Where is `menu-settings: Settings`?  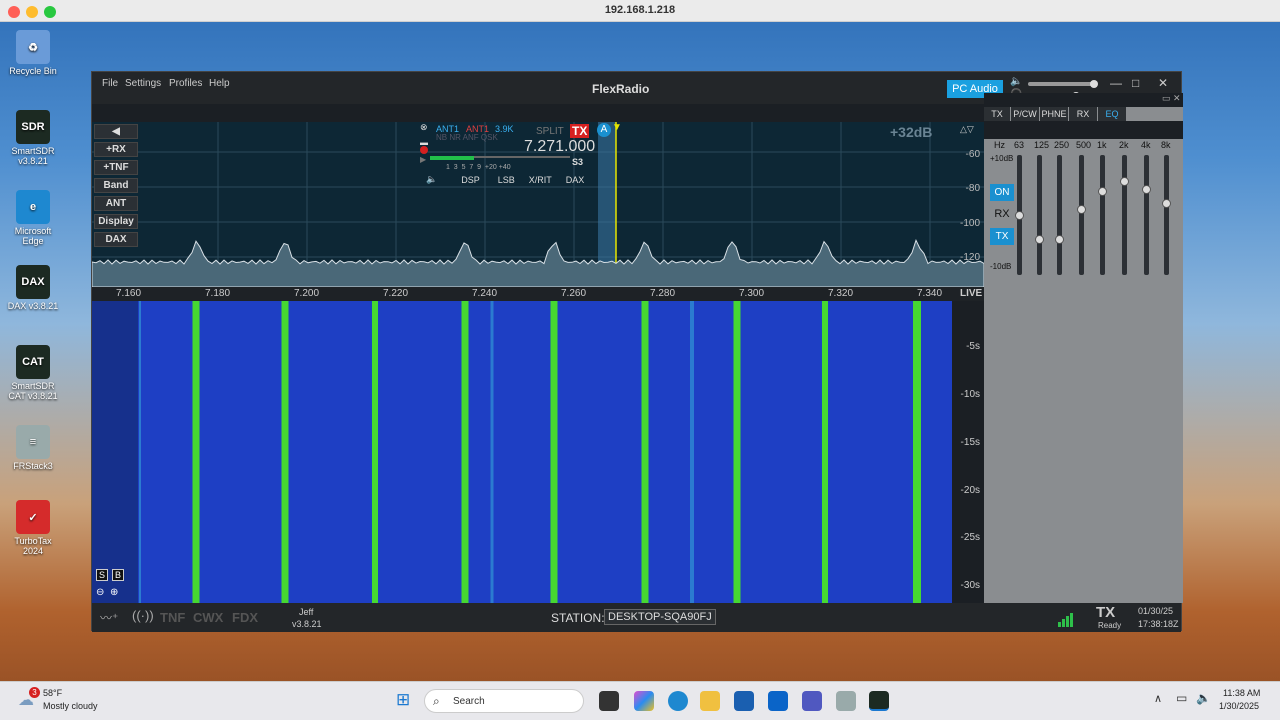 menu-settings: Settings is located at coordinates (143, 83).